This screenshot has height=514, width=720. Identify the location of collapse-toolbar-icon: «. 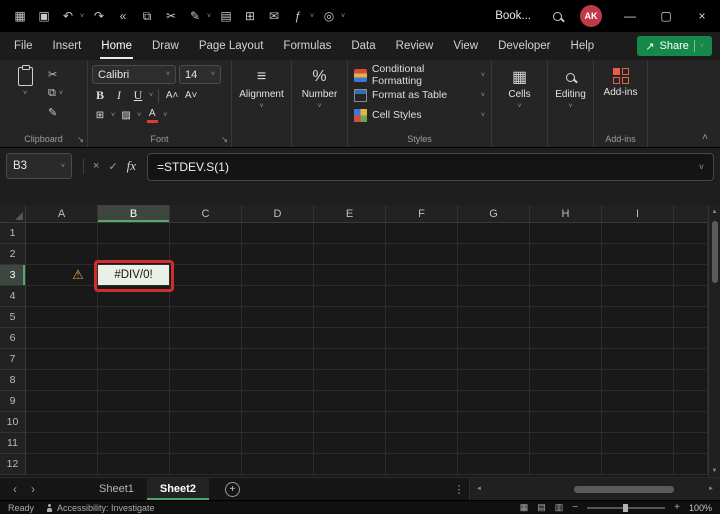
(123, 16).